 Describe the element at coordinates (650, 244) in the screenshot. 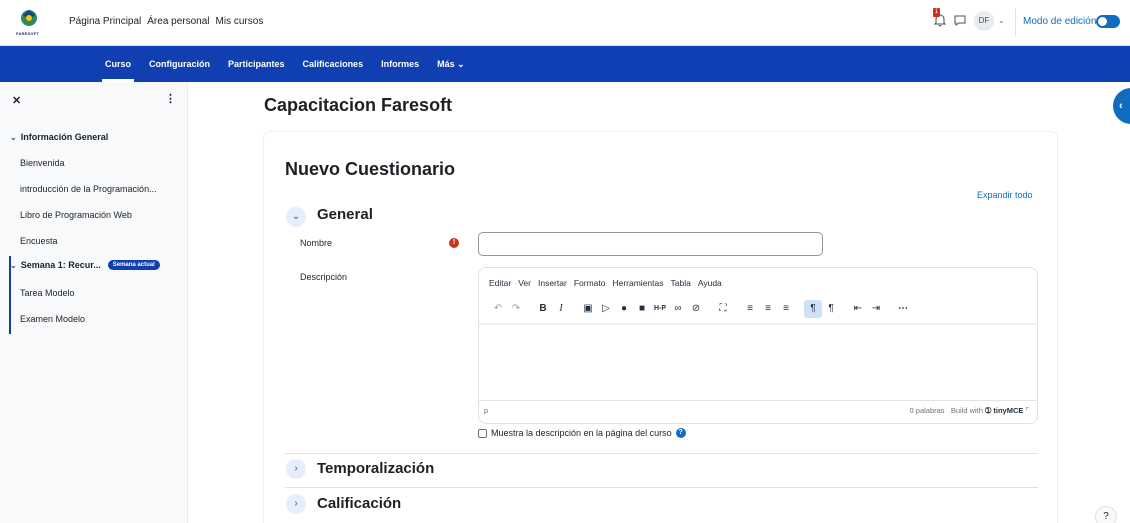

I see `name-input` at that location.